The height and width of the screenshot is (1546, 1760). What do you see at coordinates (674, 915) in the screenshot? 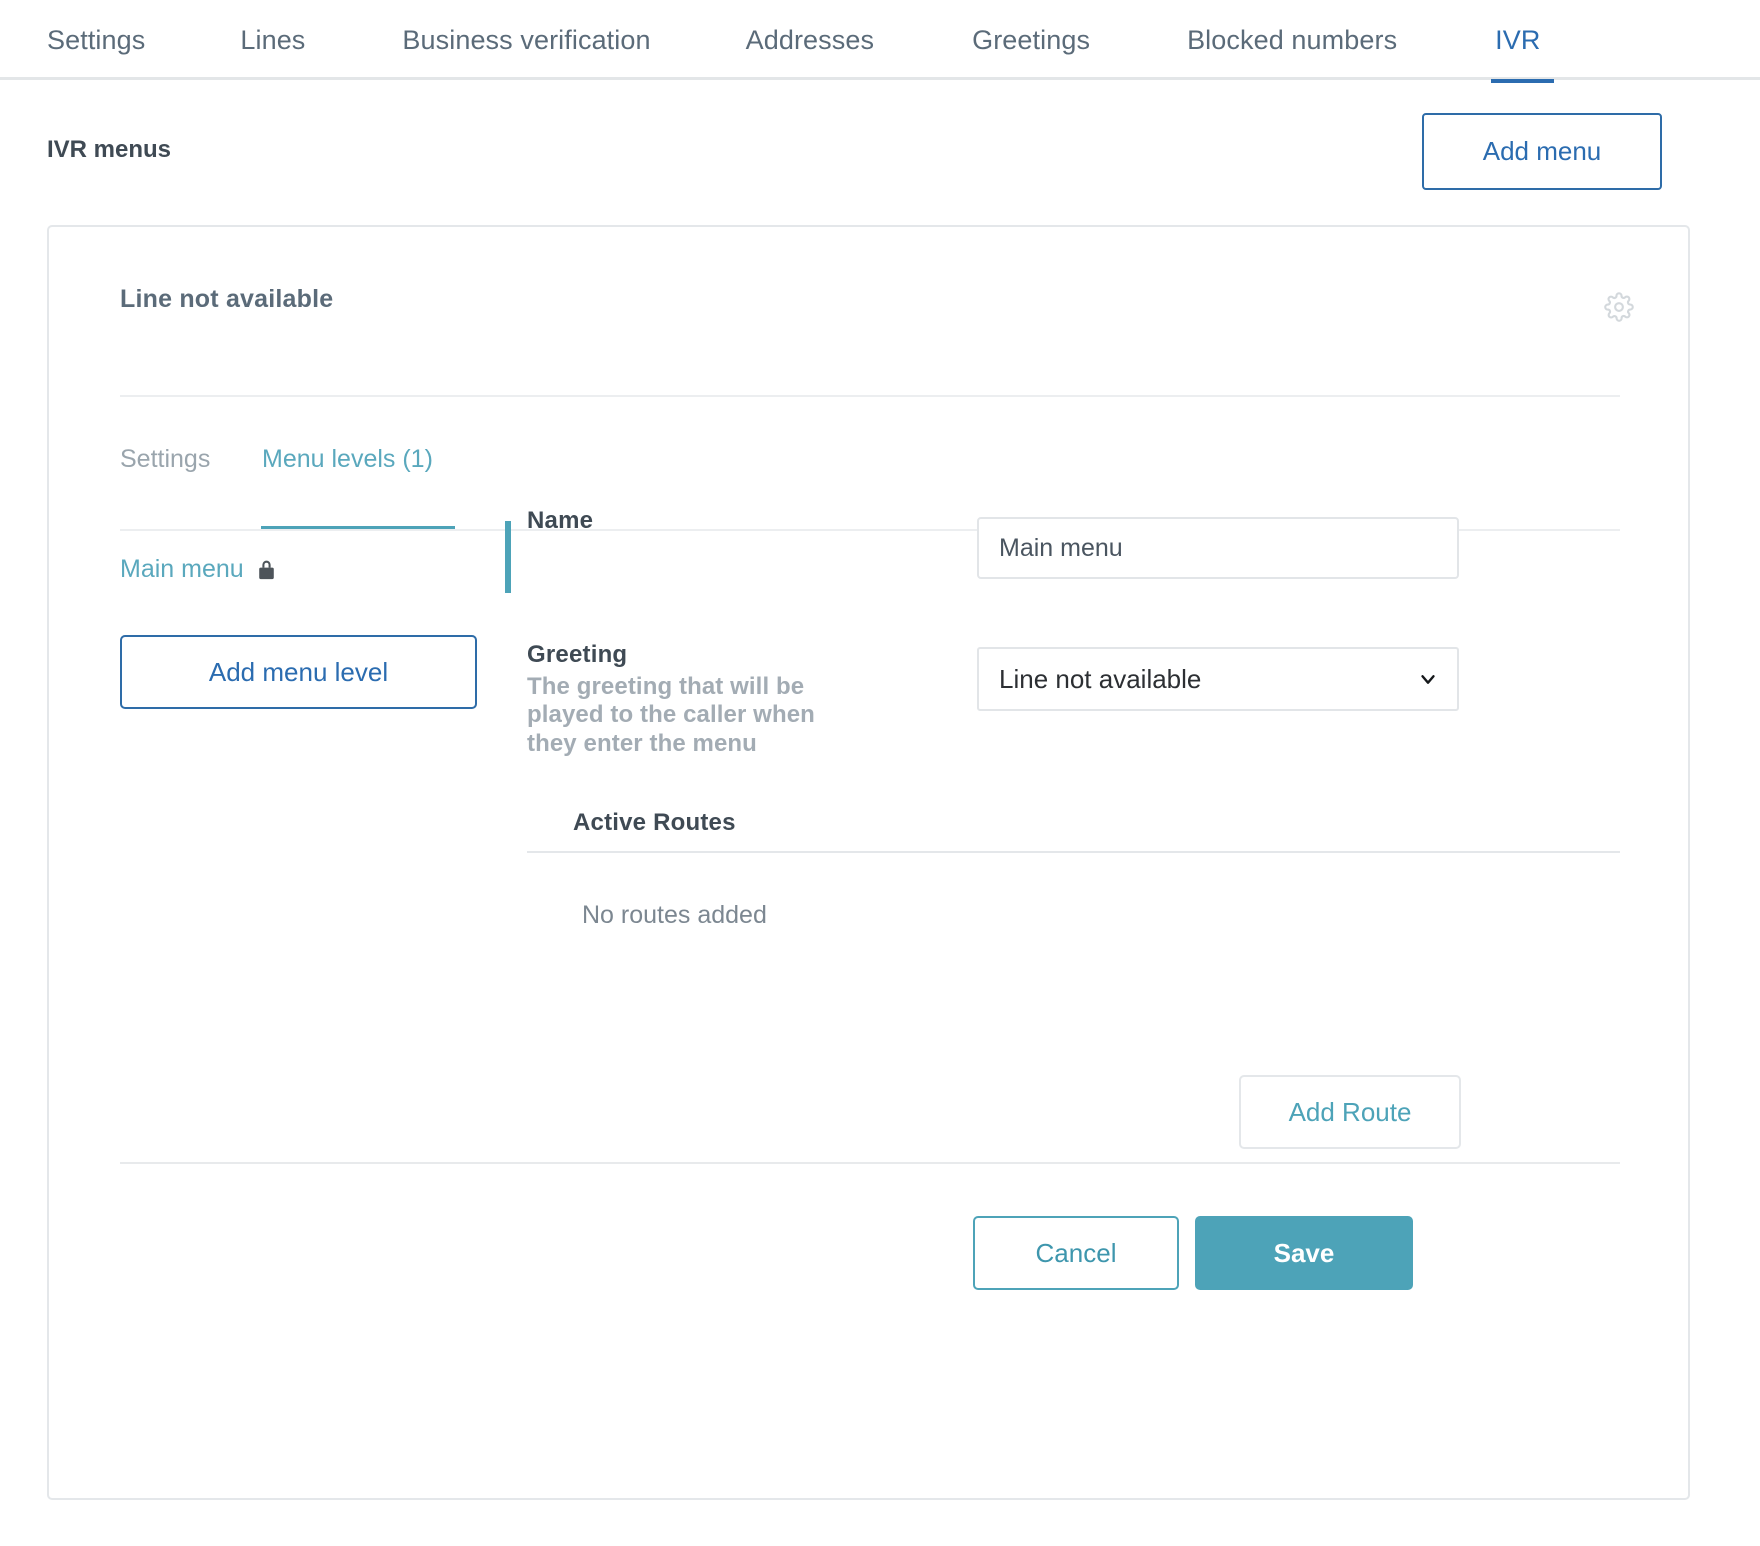
I see `active-routes-empty-text: No routes added` at bounding box center [674, 915].